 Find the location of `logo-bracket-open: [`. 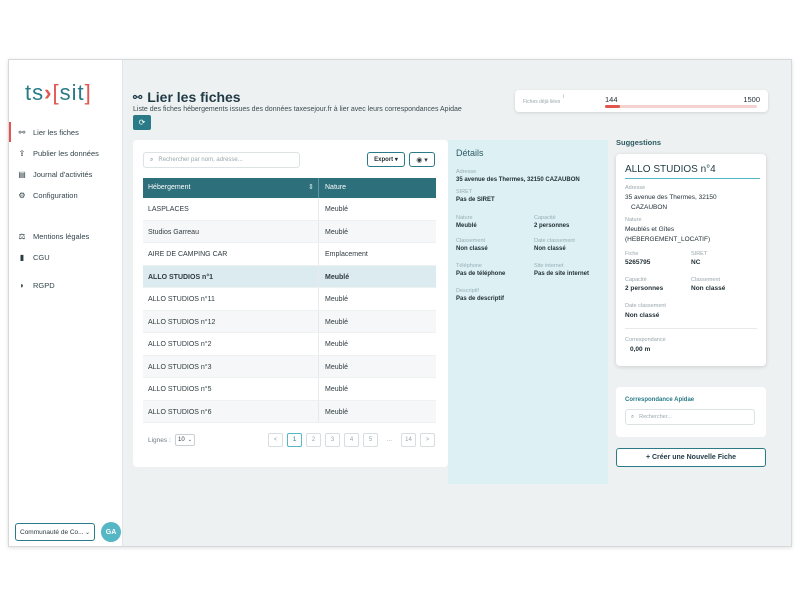

logo-bracket-open: [ is located at coordinates (56, 92).